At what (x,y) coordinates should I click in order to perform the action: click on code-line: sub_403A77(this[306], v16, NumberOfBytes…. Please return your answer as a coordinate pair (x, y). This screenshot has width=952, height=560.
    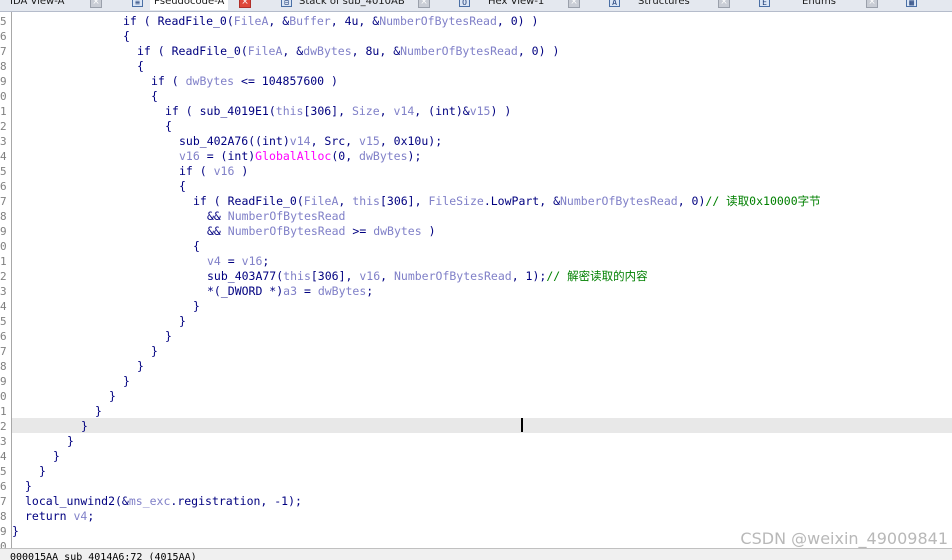
    Looking at the image, I should click on (427, 276).